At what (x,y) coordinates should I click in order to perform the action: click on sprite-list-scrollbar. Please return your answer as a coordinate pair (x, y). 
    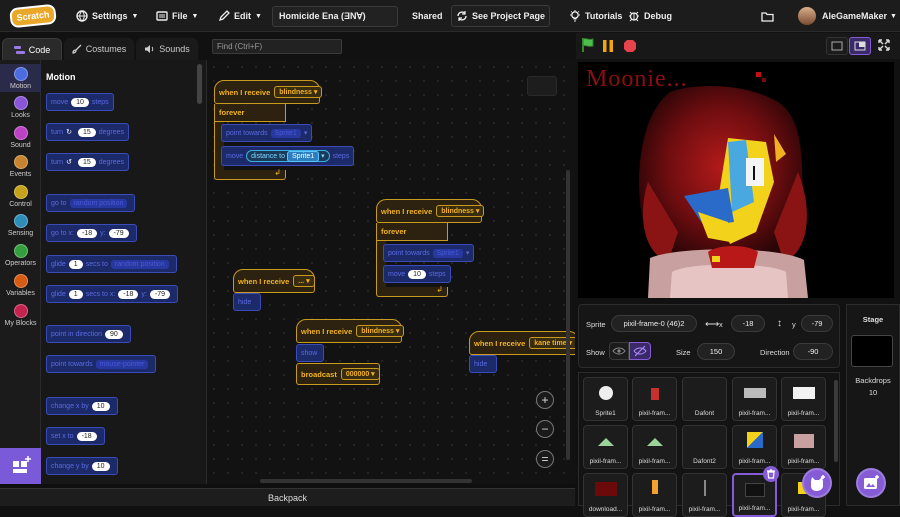
    Looking at the image, I should click on (836, 421).